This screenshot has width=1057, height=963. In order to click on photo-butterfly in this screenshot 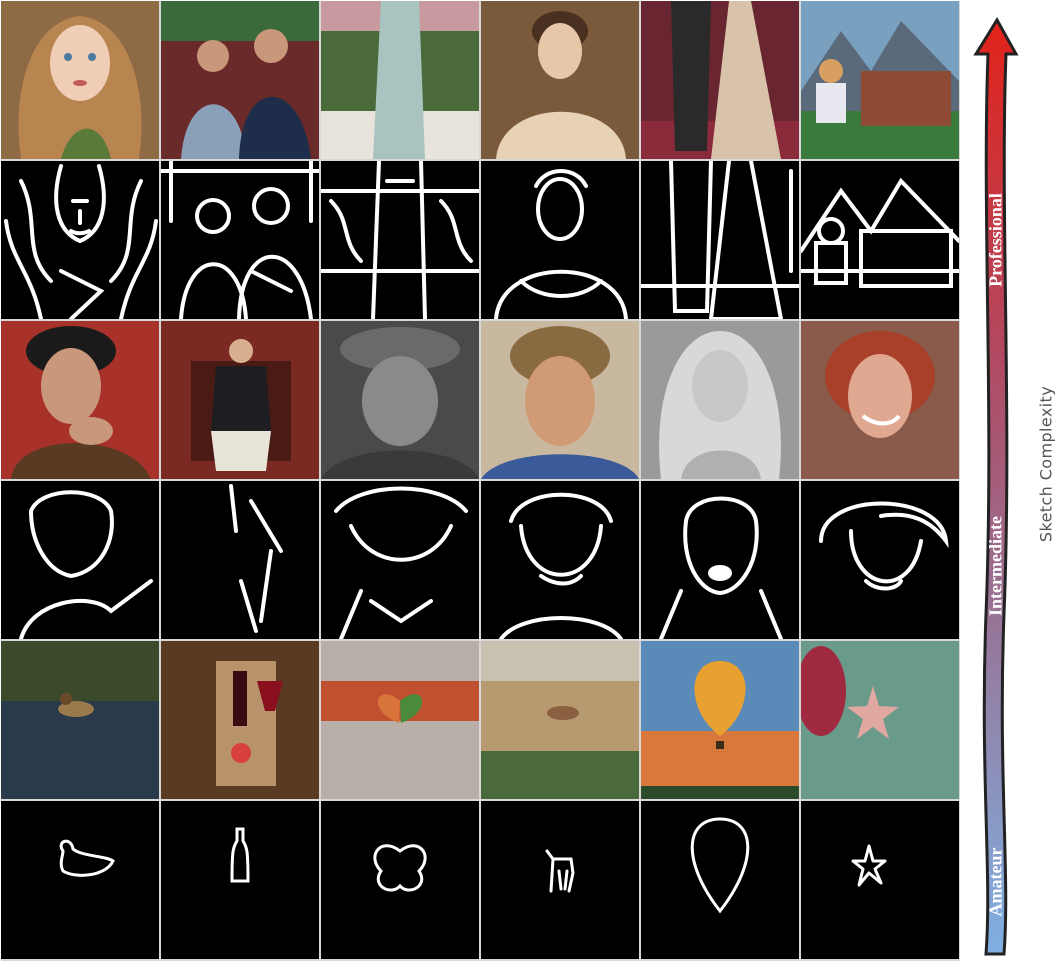, I will do `click(400, 720)`.